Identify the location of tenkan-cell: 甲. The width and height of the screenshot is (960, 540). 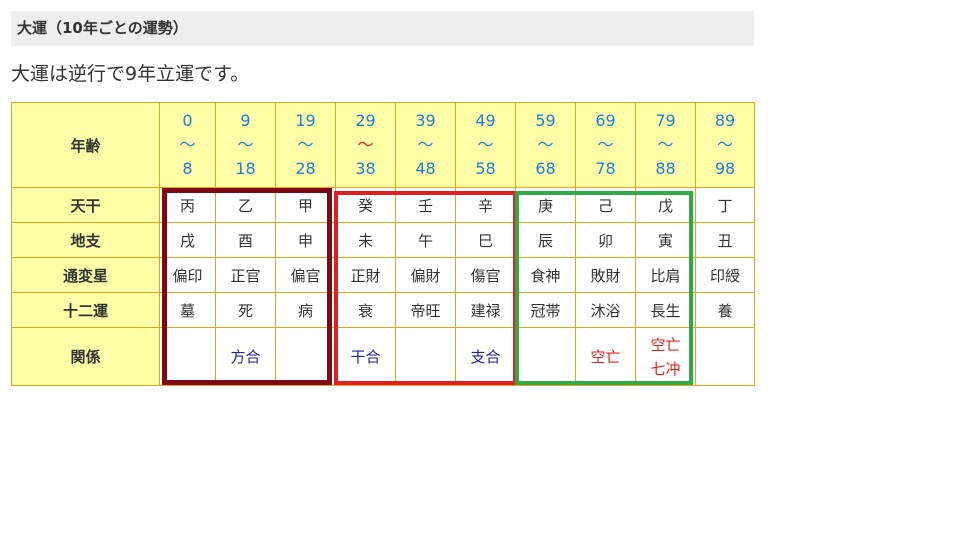
(305, 205).